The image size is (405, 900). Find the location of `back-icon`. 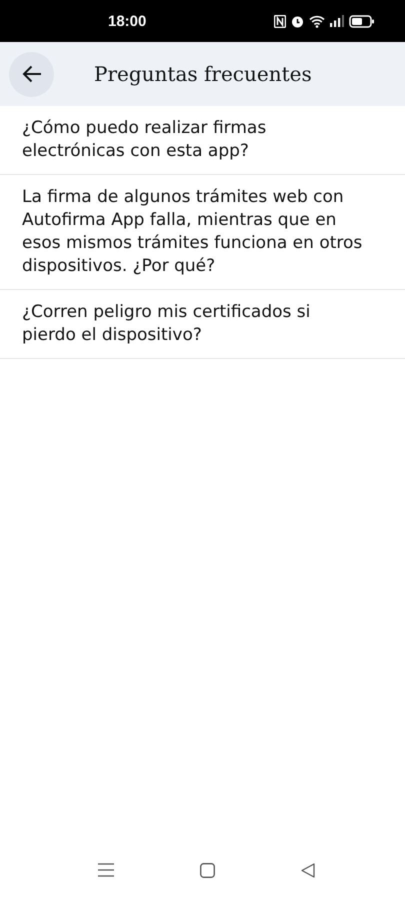

back-icon is located at coordinates (308, 870).